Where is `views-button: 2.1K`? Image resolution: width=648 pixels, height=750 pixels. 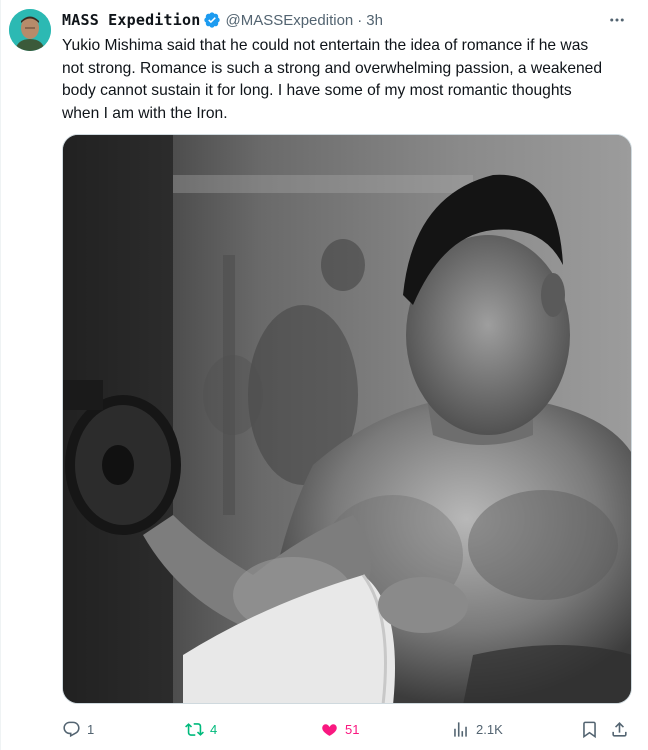 views-button: 2.1K is located at coordinates (477, 729).